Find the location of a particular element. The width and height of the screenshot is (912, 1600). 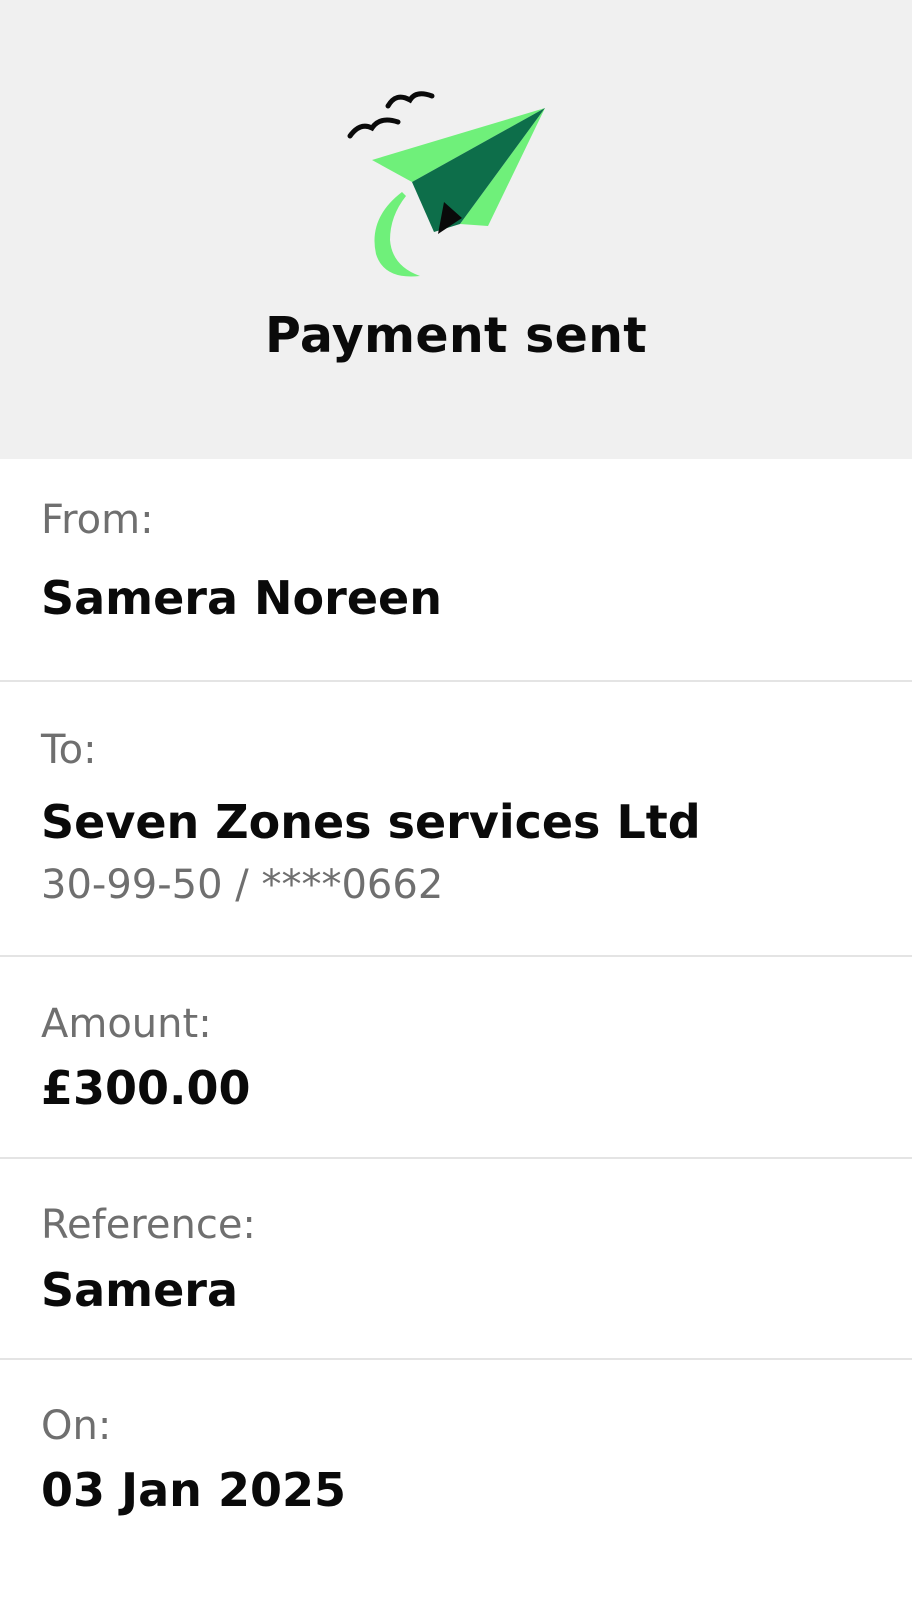

date-value: 03 Jan 2025 is located at coordinates (193, 1490).